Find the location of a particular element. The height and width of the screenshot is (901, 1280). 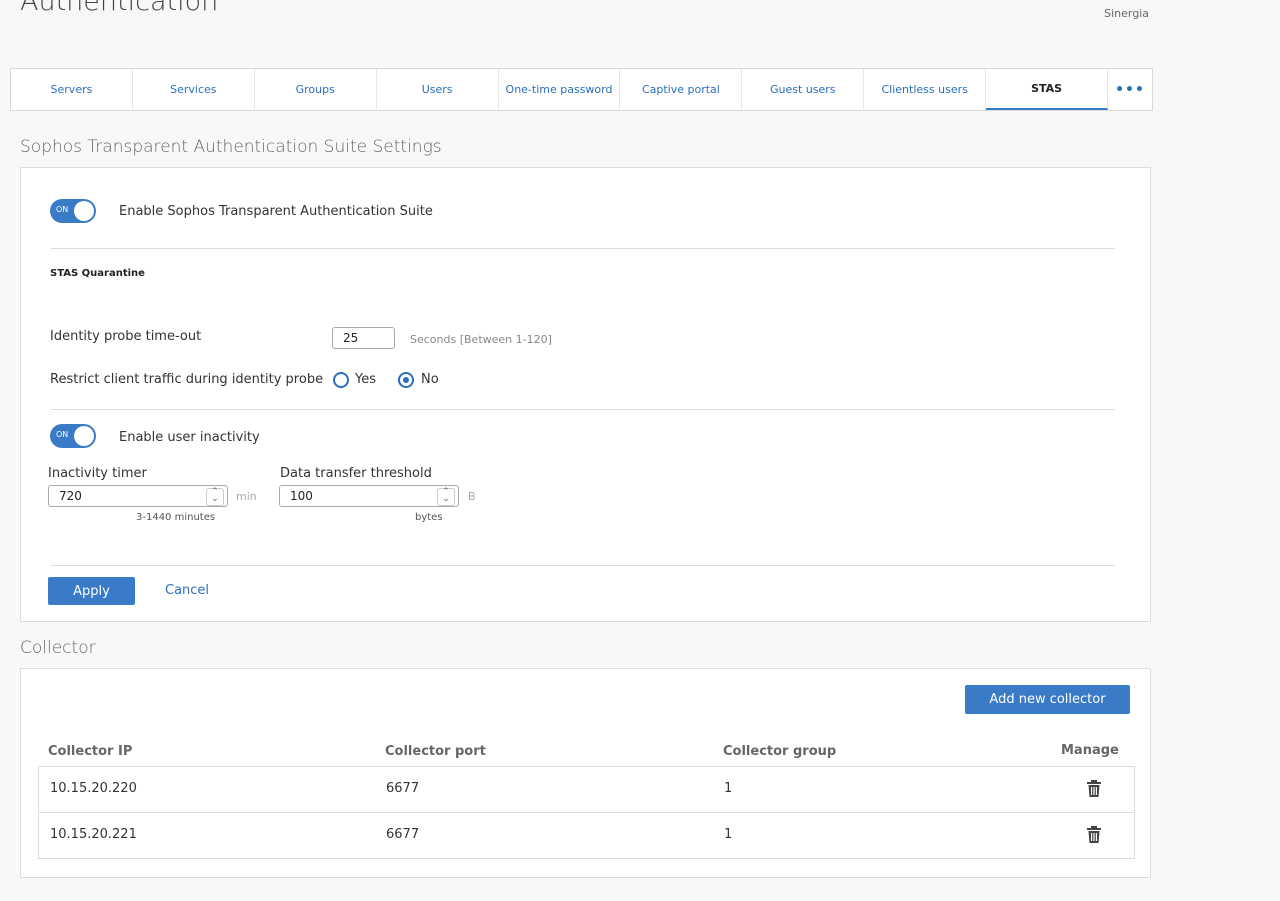

collector-ip: 10.15.20.221 is located at coordinates (93, 834).